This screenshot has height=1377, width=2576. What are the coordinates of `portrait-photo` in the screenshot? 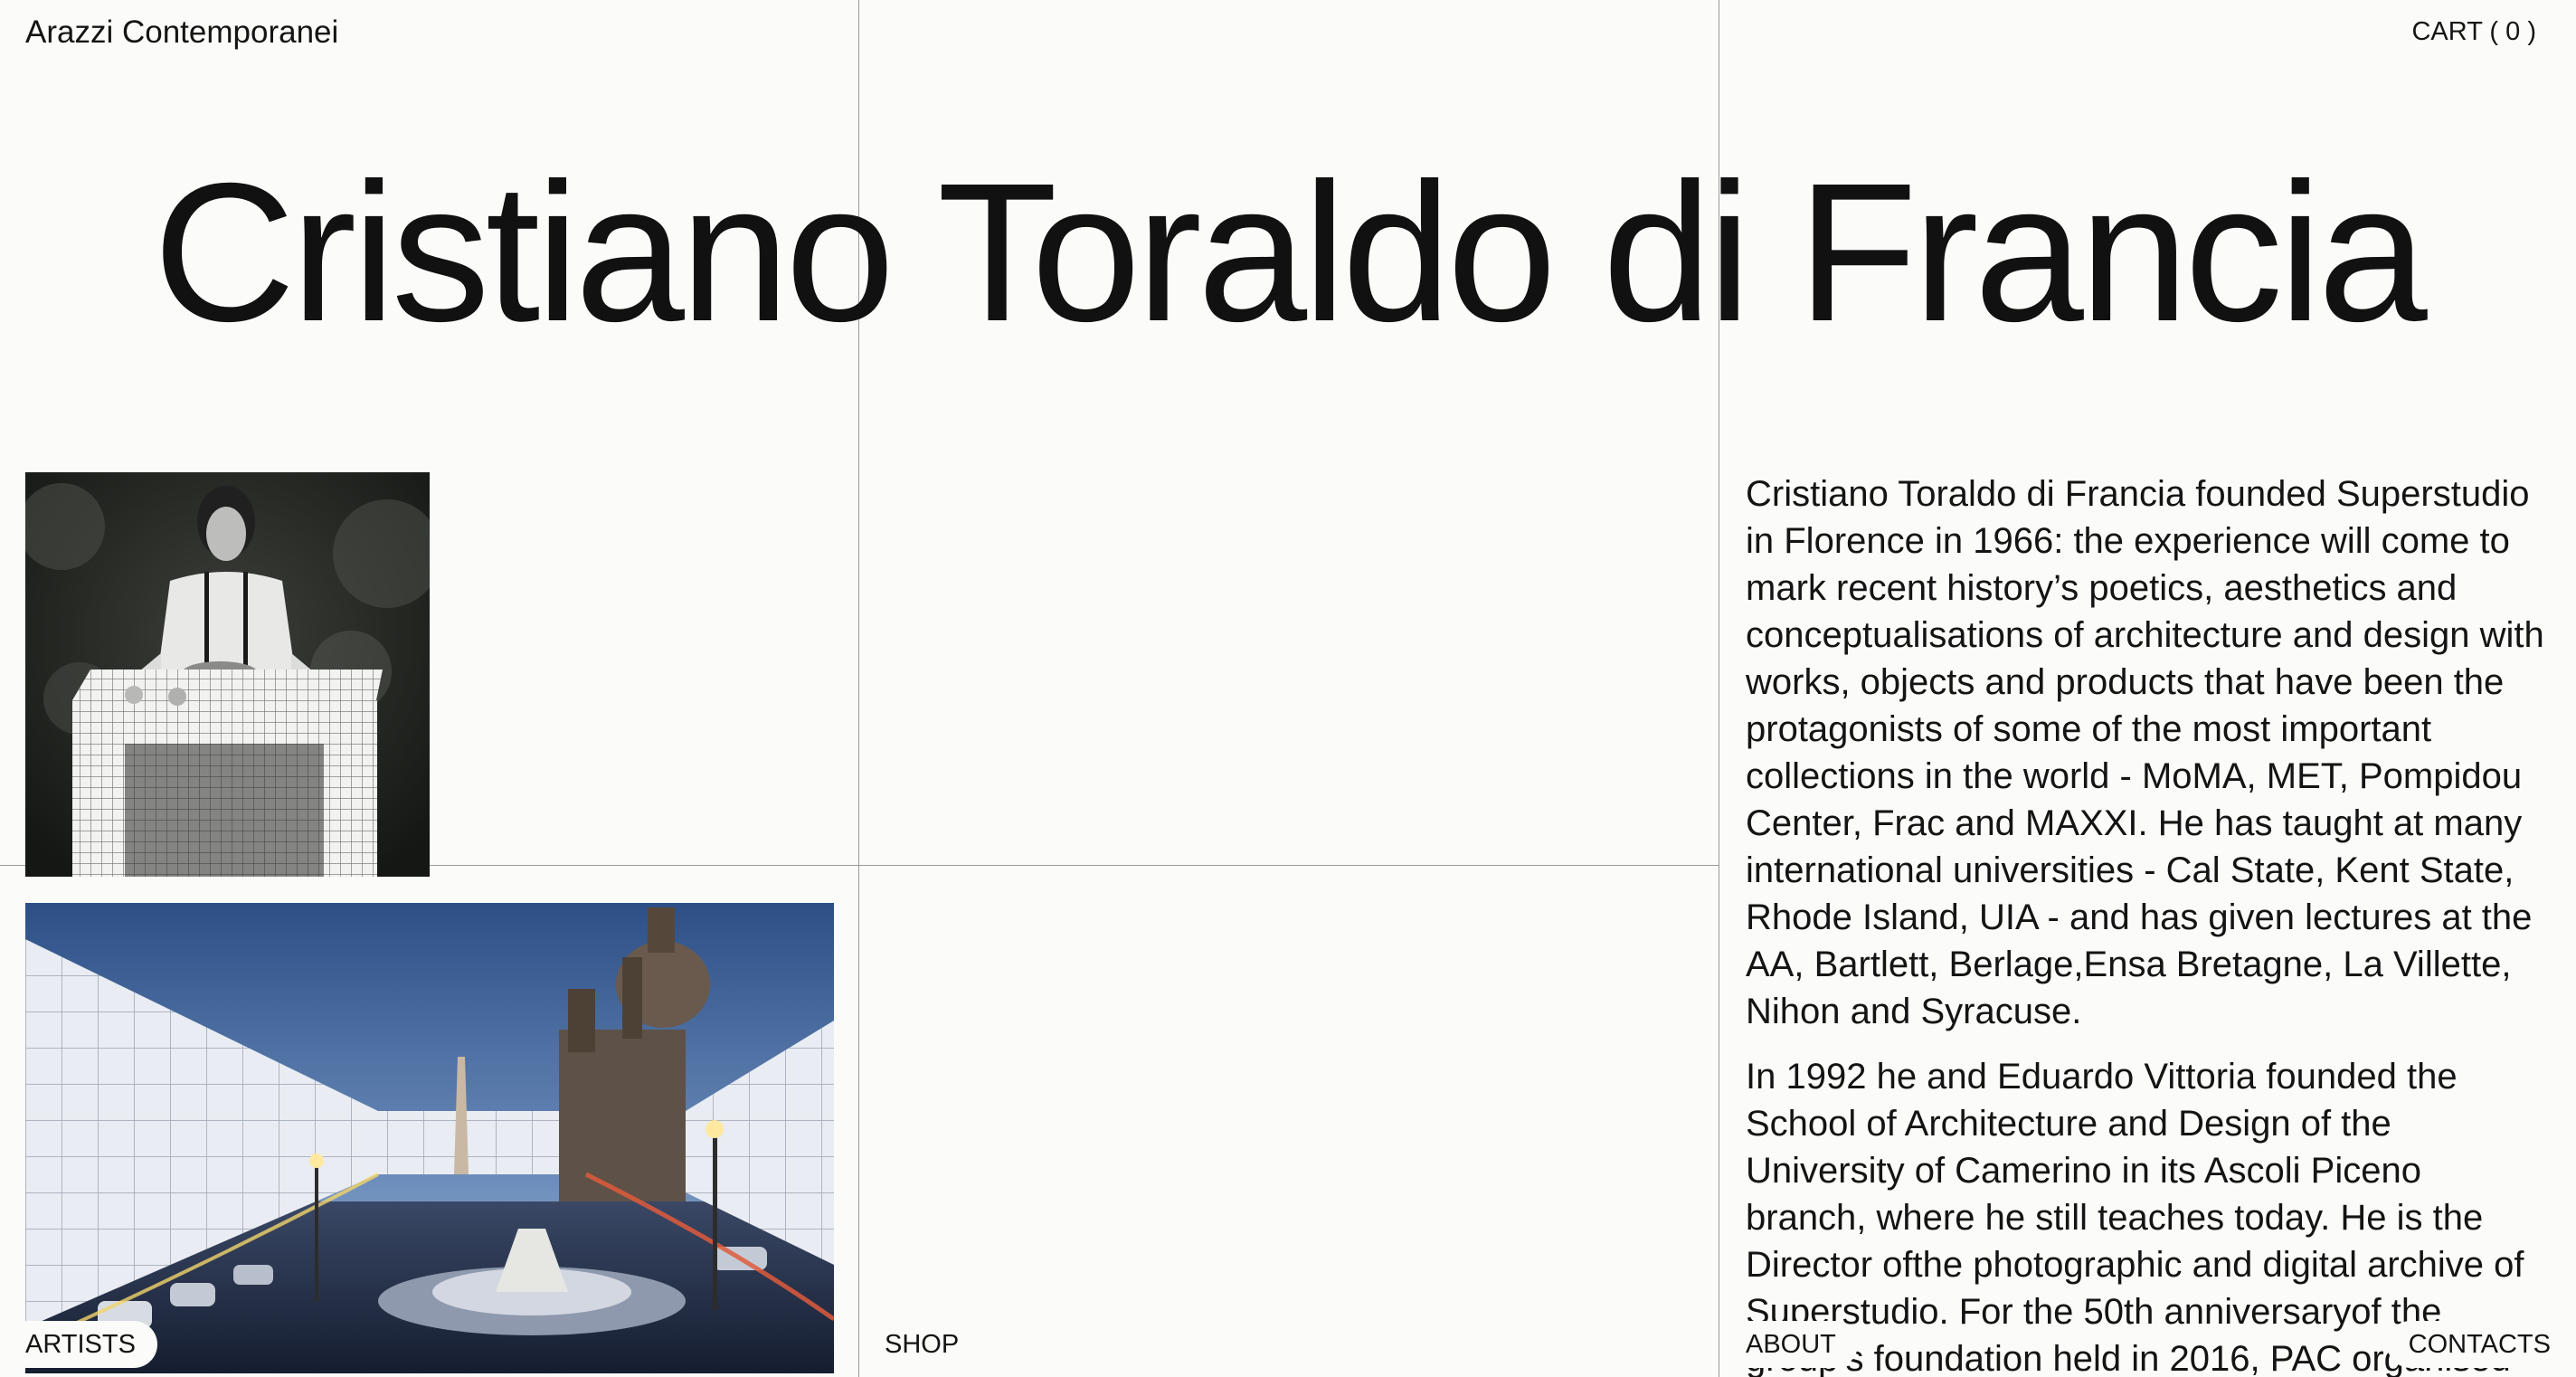 It's located at (228, 674).